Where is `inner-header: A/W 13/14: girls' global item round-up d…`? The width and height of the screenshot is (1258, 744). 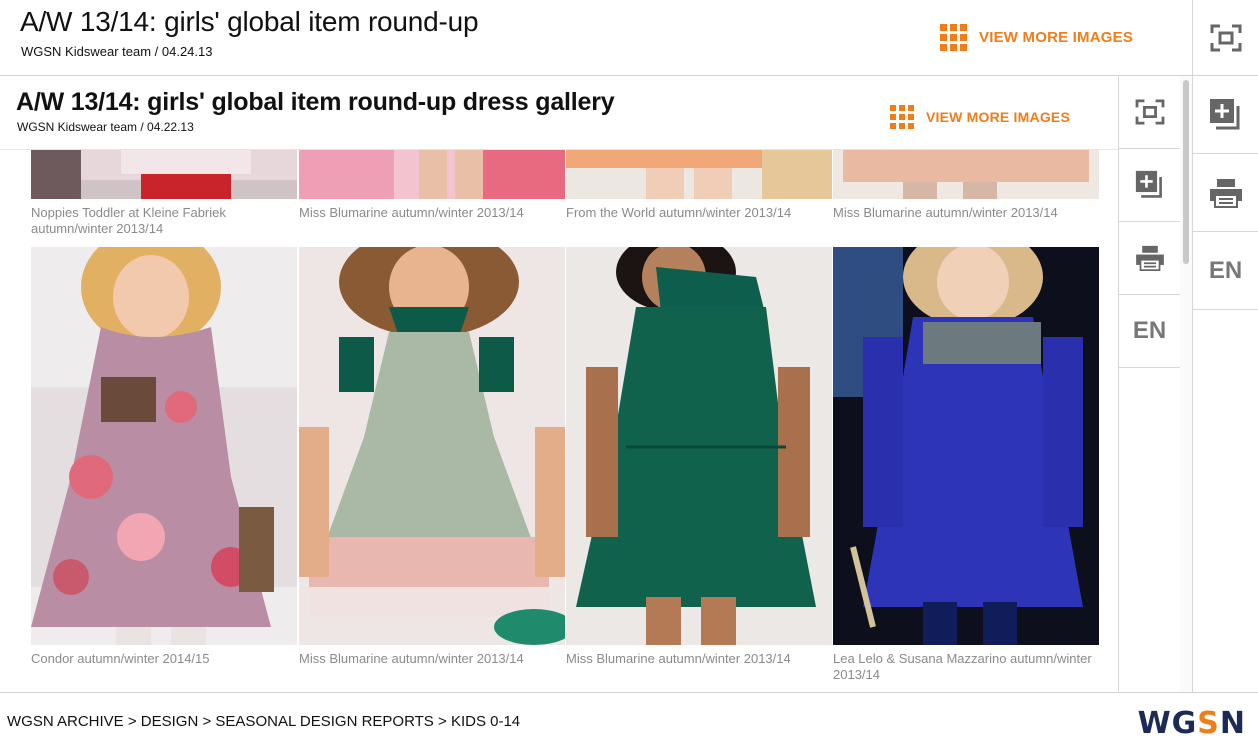 inner-header: A/W 13/14: girls' global item round-up d… is located at coordinates (559, 113).